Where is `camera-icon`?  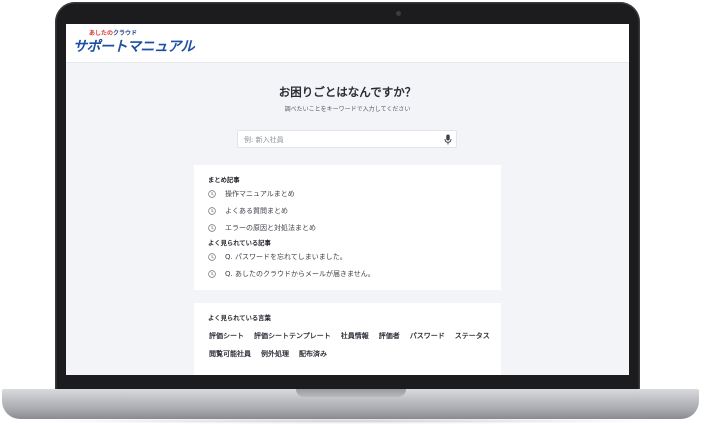
camera-icon is located at coordinates (398, 13).